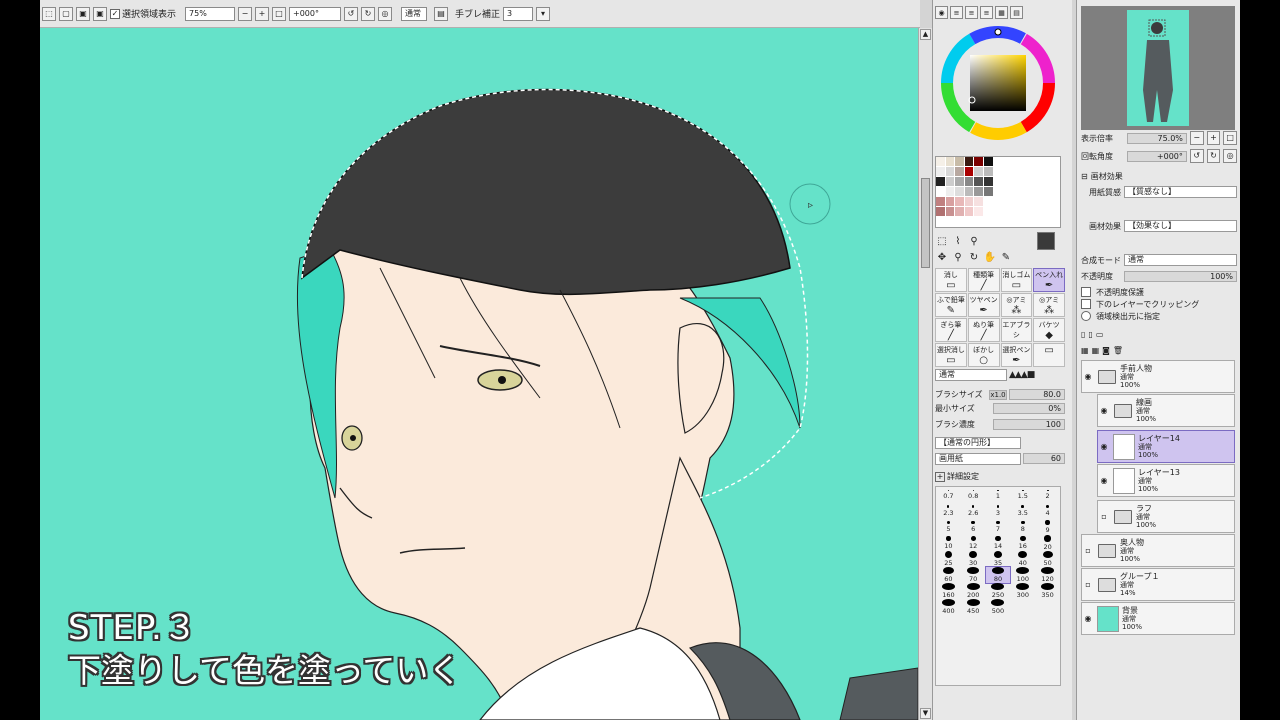  What do you see at coordinates (942, 241) in the screenshot?
I see `rect-select-icon: ⬚` at bounding box center [942, 241].